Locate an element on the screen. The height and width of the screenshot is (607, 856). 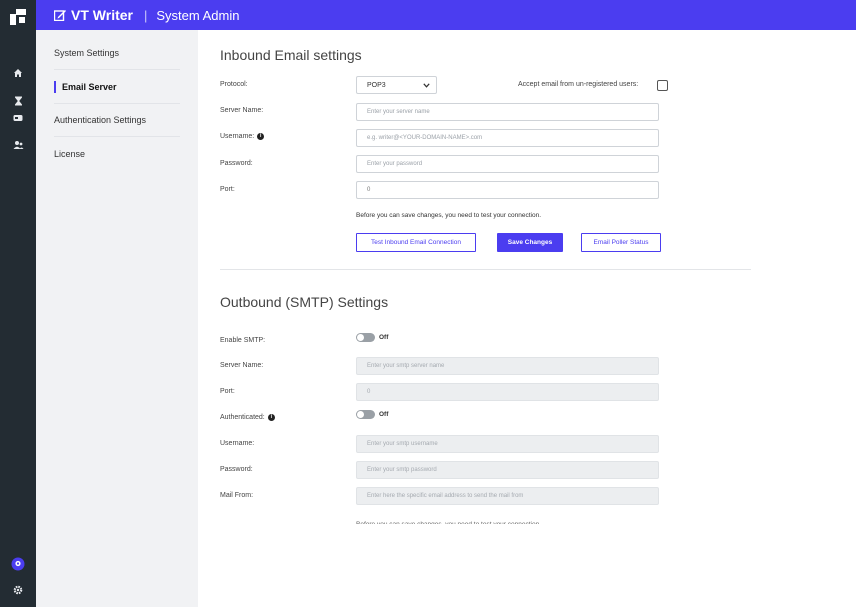
brand: VT Writer is located at coordinates (93, 15).